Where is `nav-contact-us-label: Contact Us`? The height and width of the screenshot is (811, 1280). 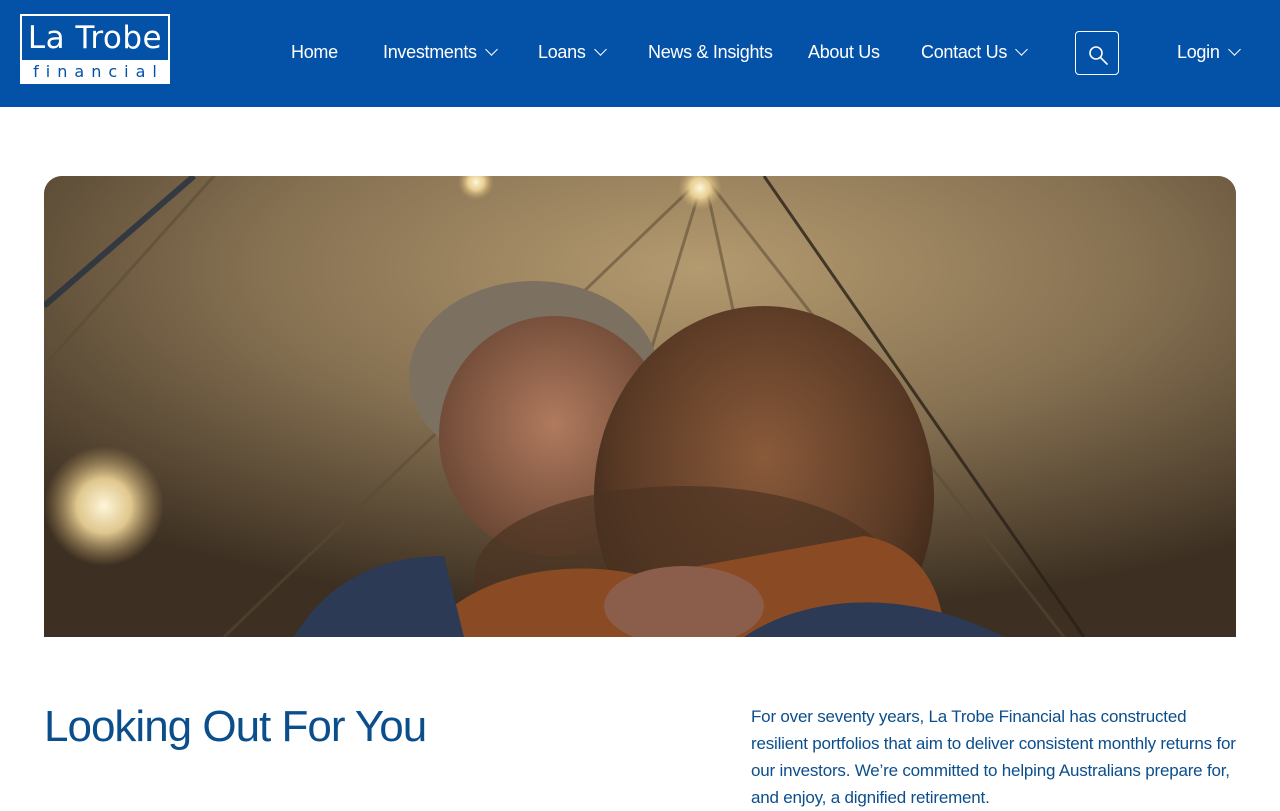 nav-contact-us-label: Contact Us is located at coordinates (964, 51).